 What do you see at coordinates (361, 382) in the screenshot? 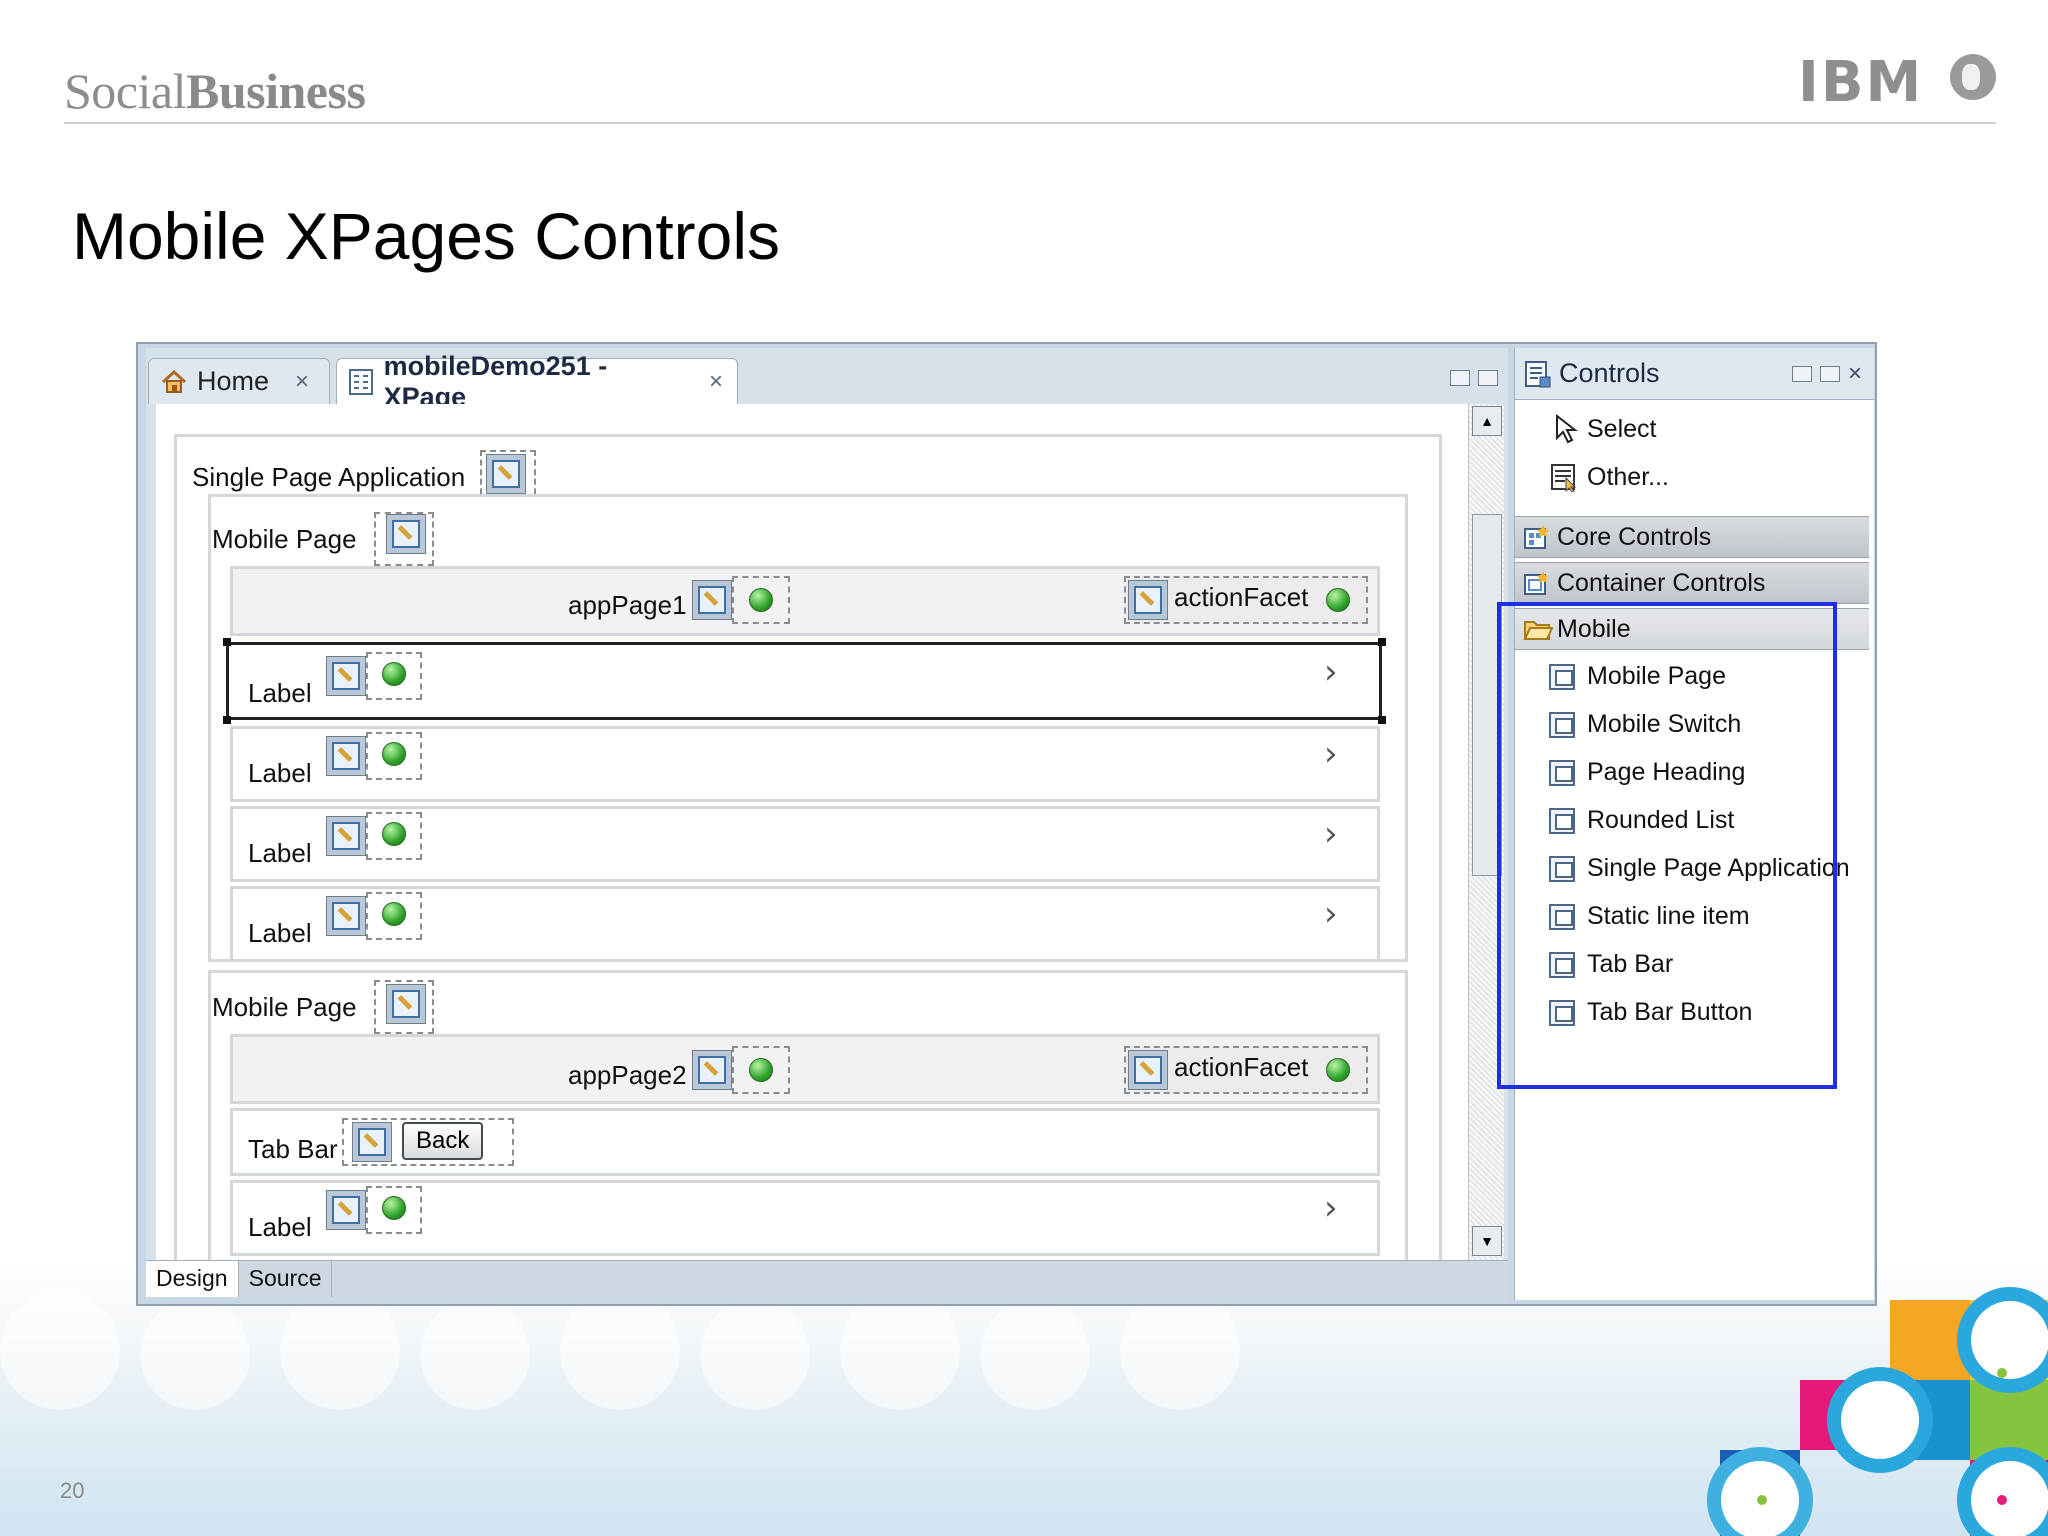
I see `xpage-icon` at bounding box center [361, 382].